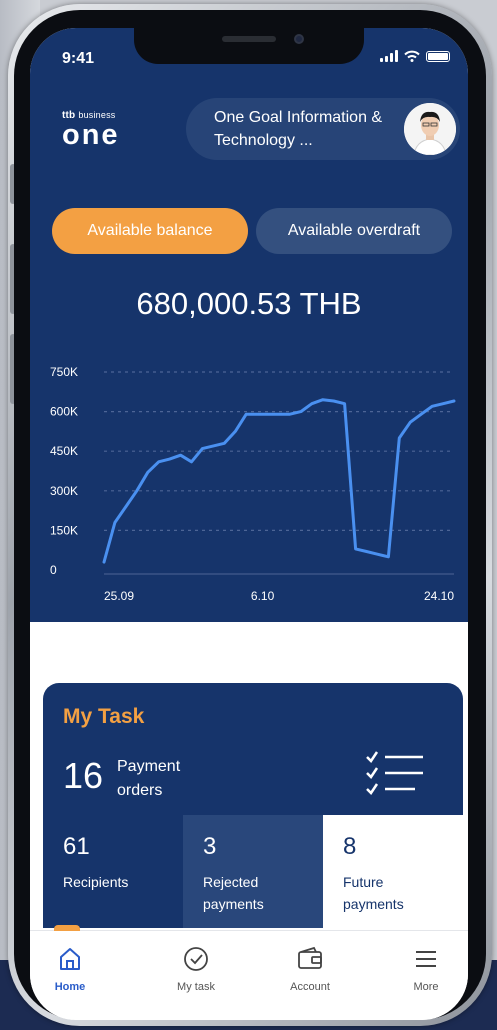 This screenshot has width=497, height=1030. What do you see at coordinates (96, 882) in the screenshot?
I see `stat-recipients-label: Recipients` at bounding box center [96, 882].